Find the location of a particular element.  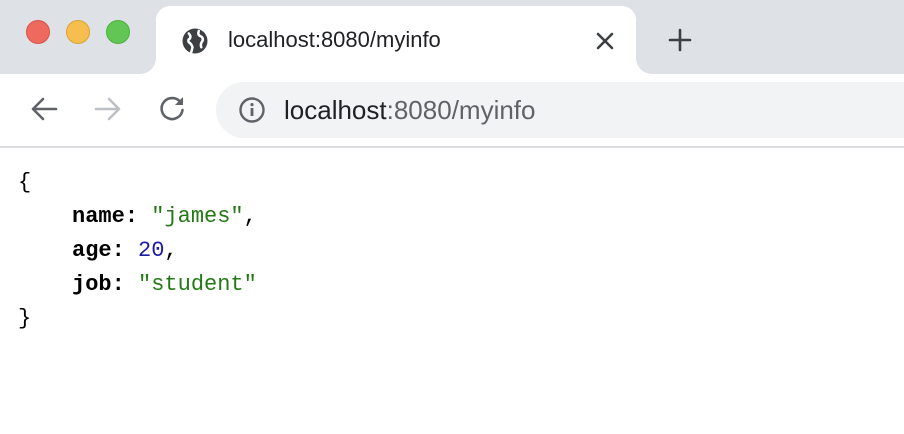

url-path: :8080/myinfo is located at coordinates (461, 110).